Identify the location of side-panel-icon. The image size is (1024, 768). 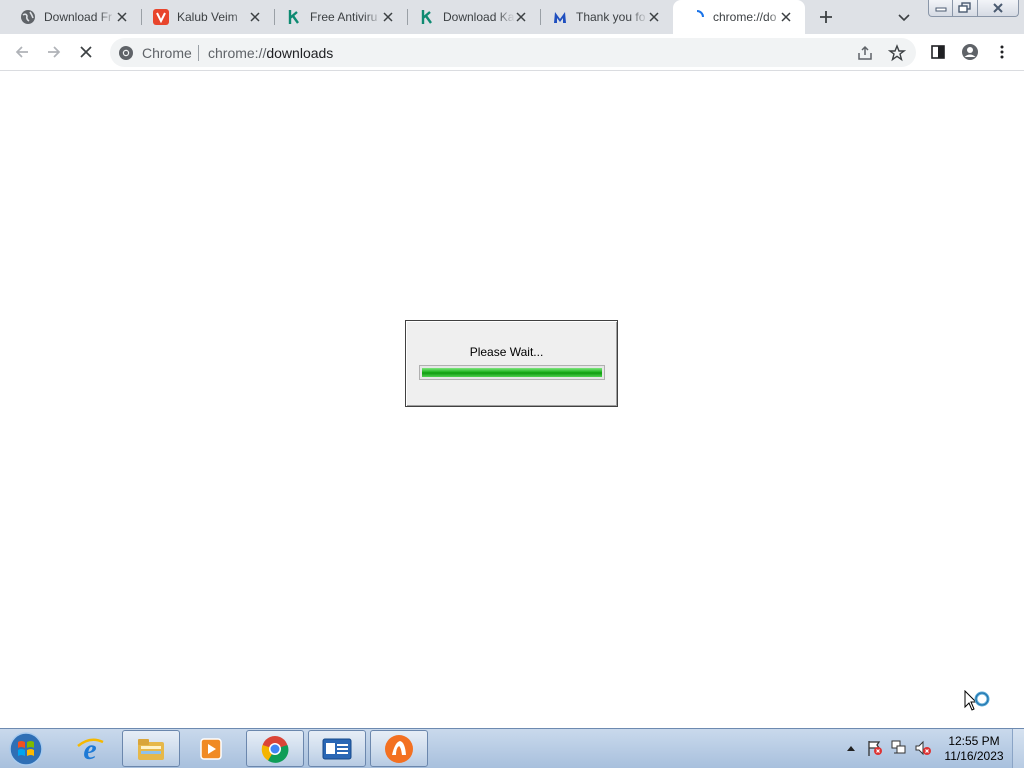
(938, 52).